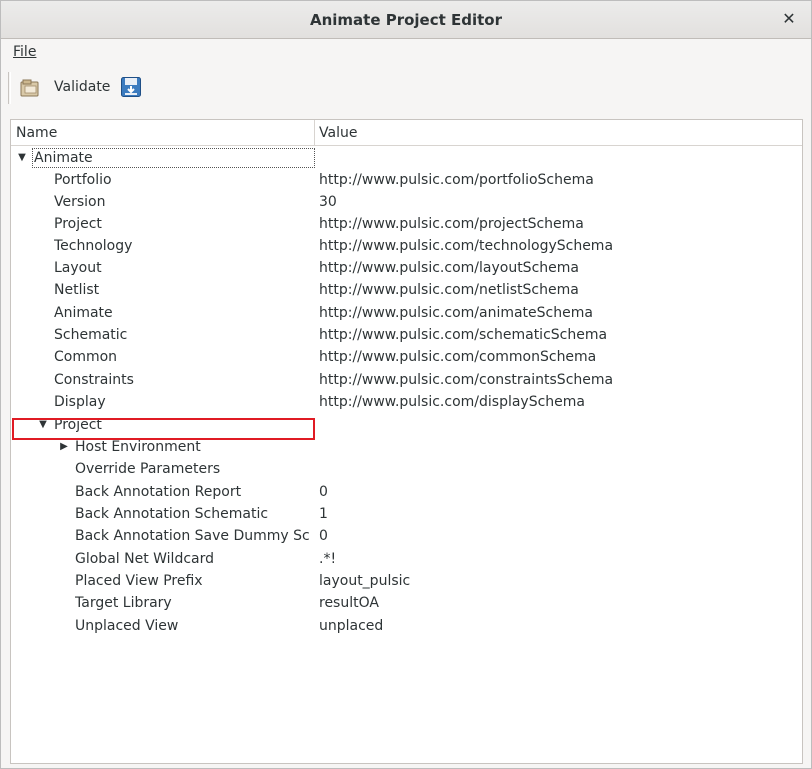 The width and height of the screenshot is (812, 769). Describe the element at coordinates (158, 492) in the screenshot. I see `row-name: Back Annotation Report` at that location.